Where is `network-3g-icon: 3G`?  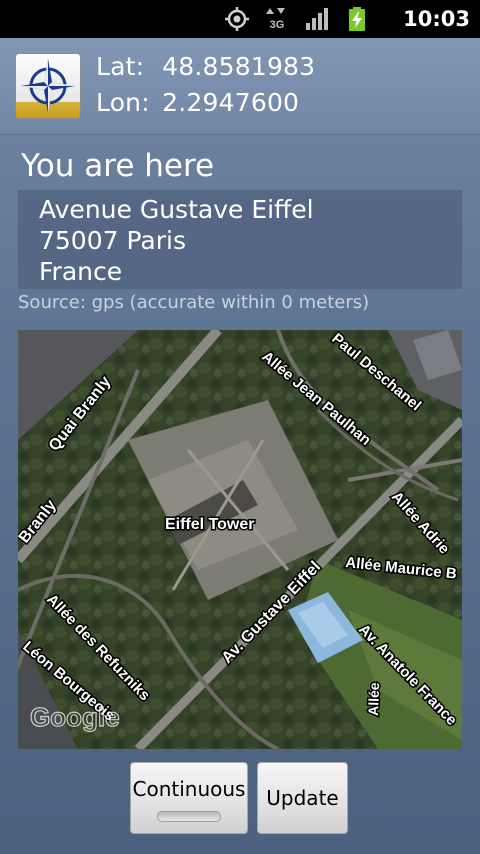
network-3g-icon: 3G is located at coordinates (275, 19).